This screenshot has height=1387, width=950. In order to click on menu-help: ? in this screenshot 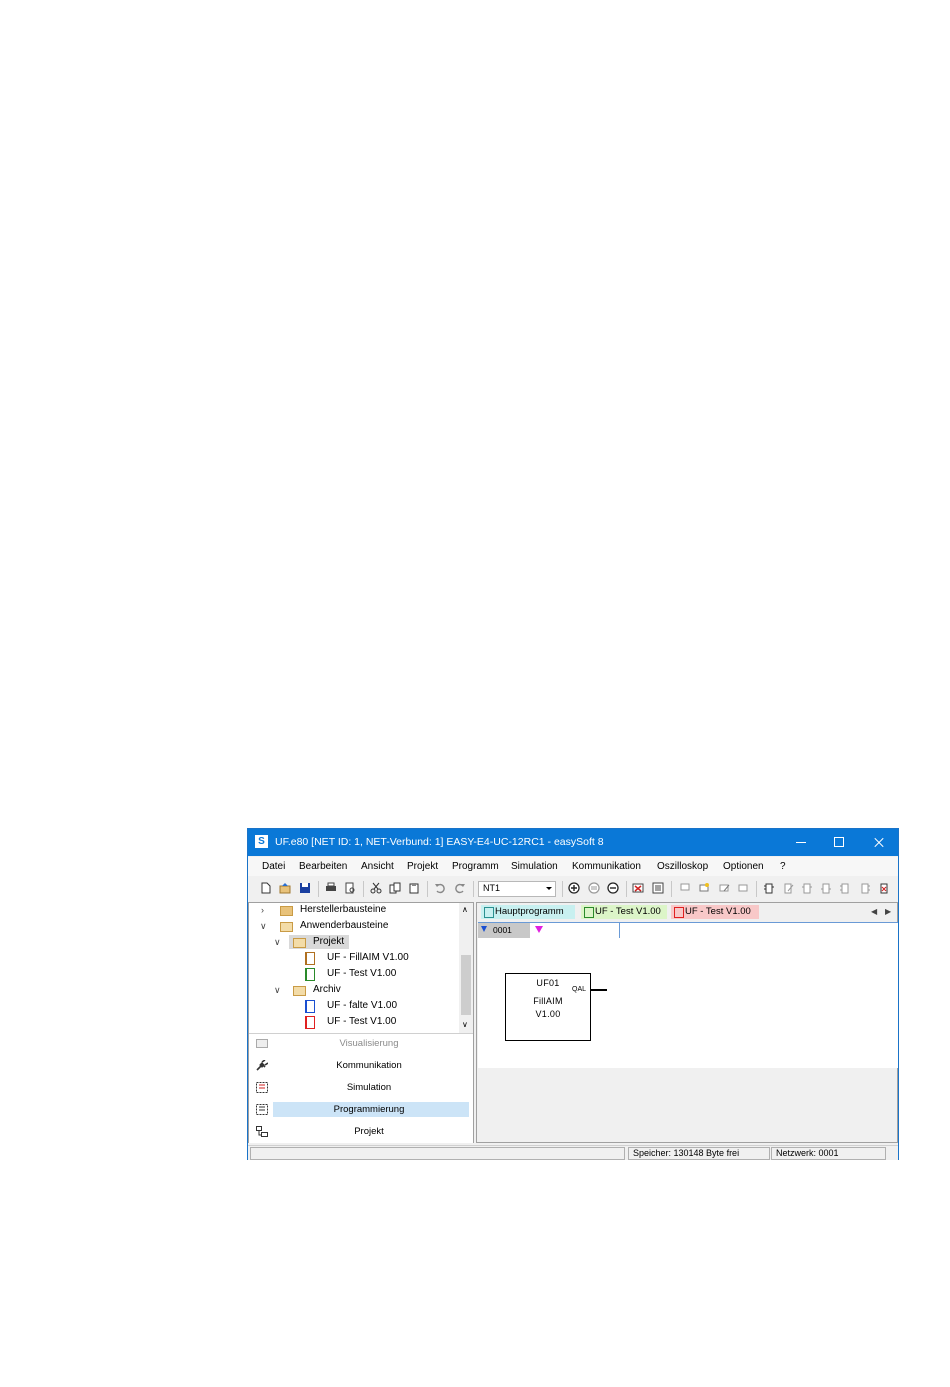, I will do `click(783, 866)`.